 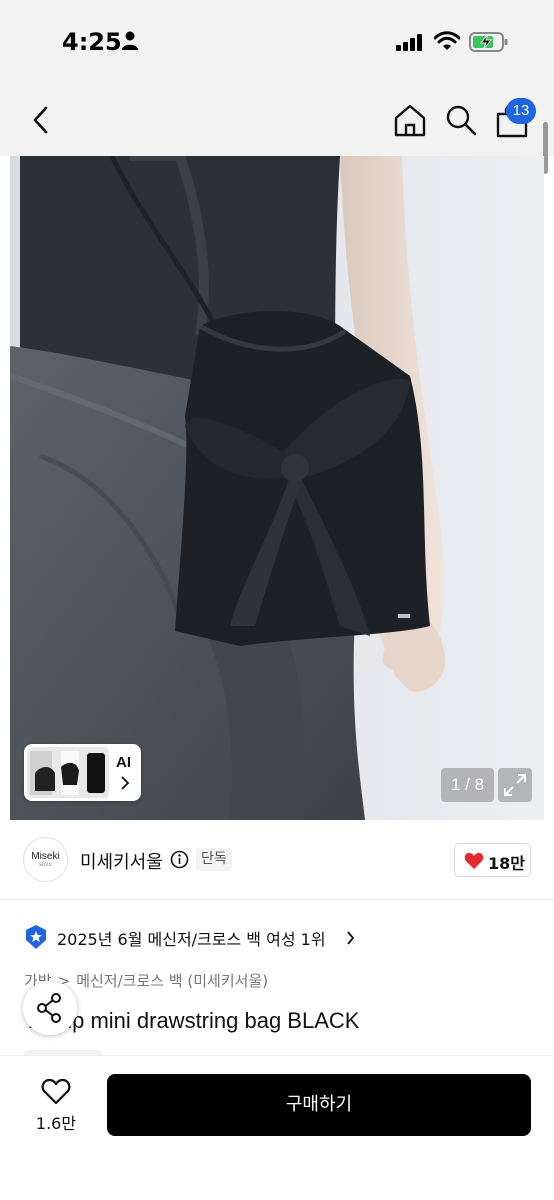 I want to click on search-icon, so click(x=461, y=120).